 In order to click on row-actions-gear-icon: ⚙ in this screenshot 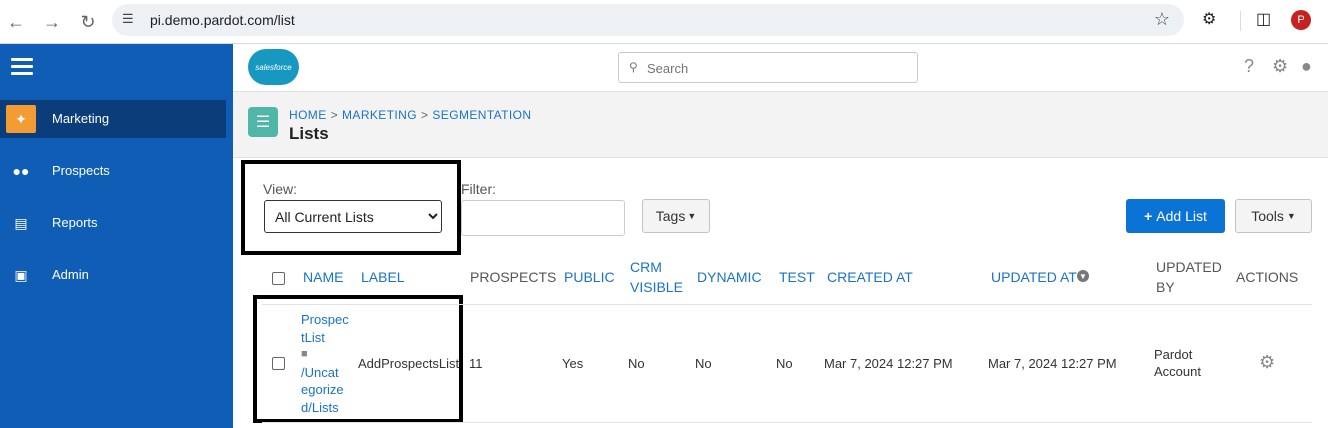, I will do `click(1267, 362)`.